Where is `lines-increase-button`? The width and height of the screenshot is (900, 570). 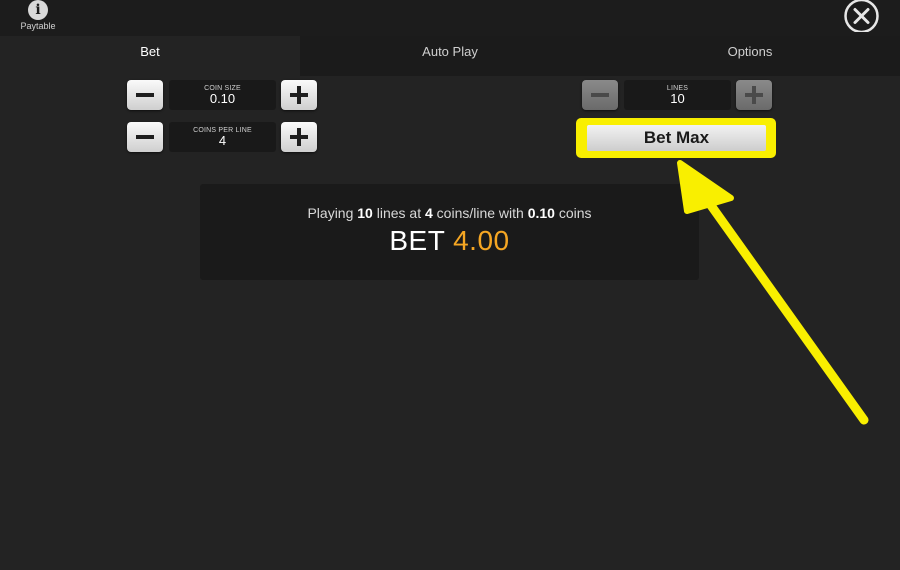
lines-increase-button is located at coordinates (754, 95).